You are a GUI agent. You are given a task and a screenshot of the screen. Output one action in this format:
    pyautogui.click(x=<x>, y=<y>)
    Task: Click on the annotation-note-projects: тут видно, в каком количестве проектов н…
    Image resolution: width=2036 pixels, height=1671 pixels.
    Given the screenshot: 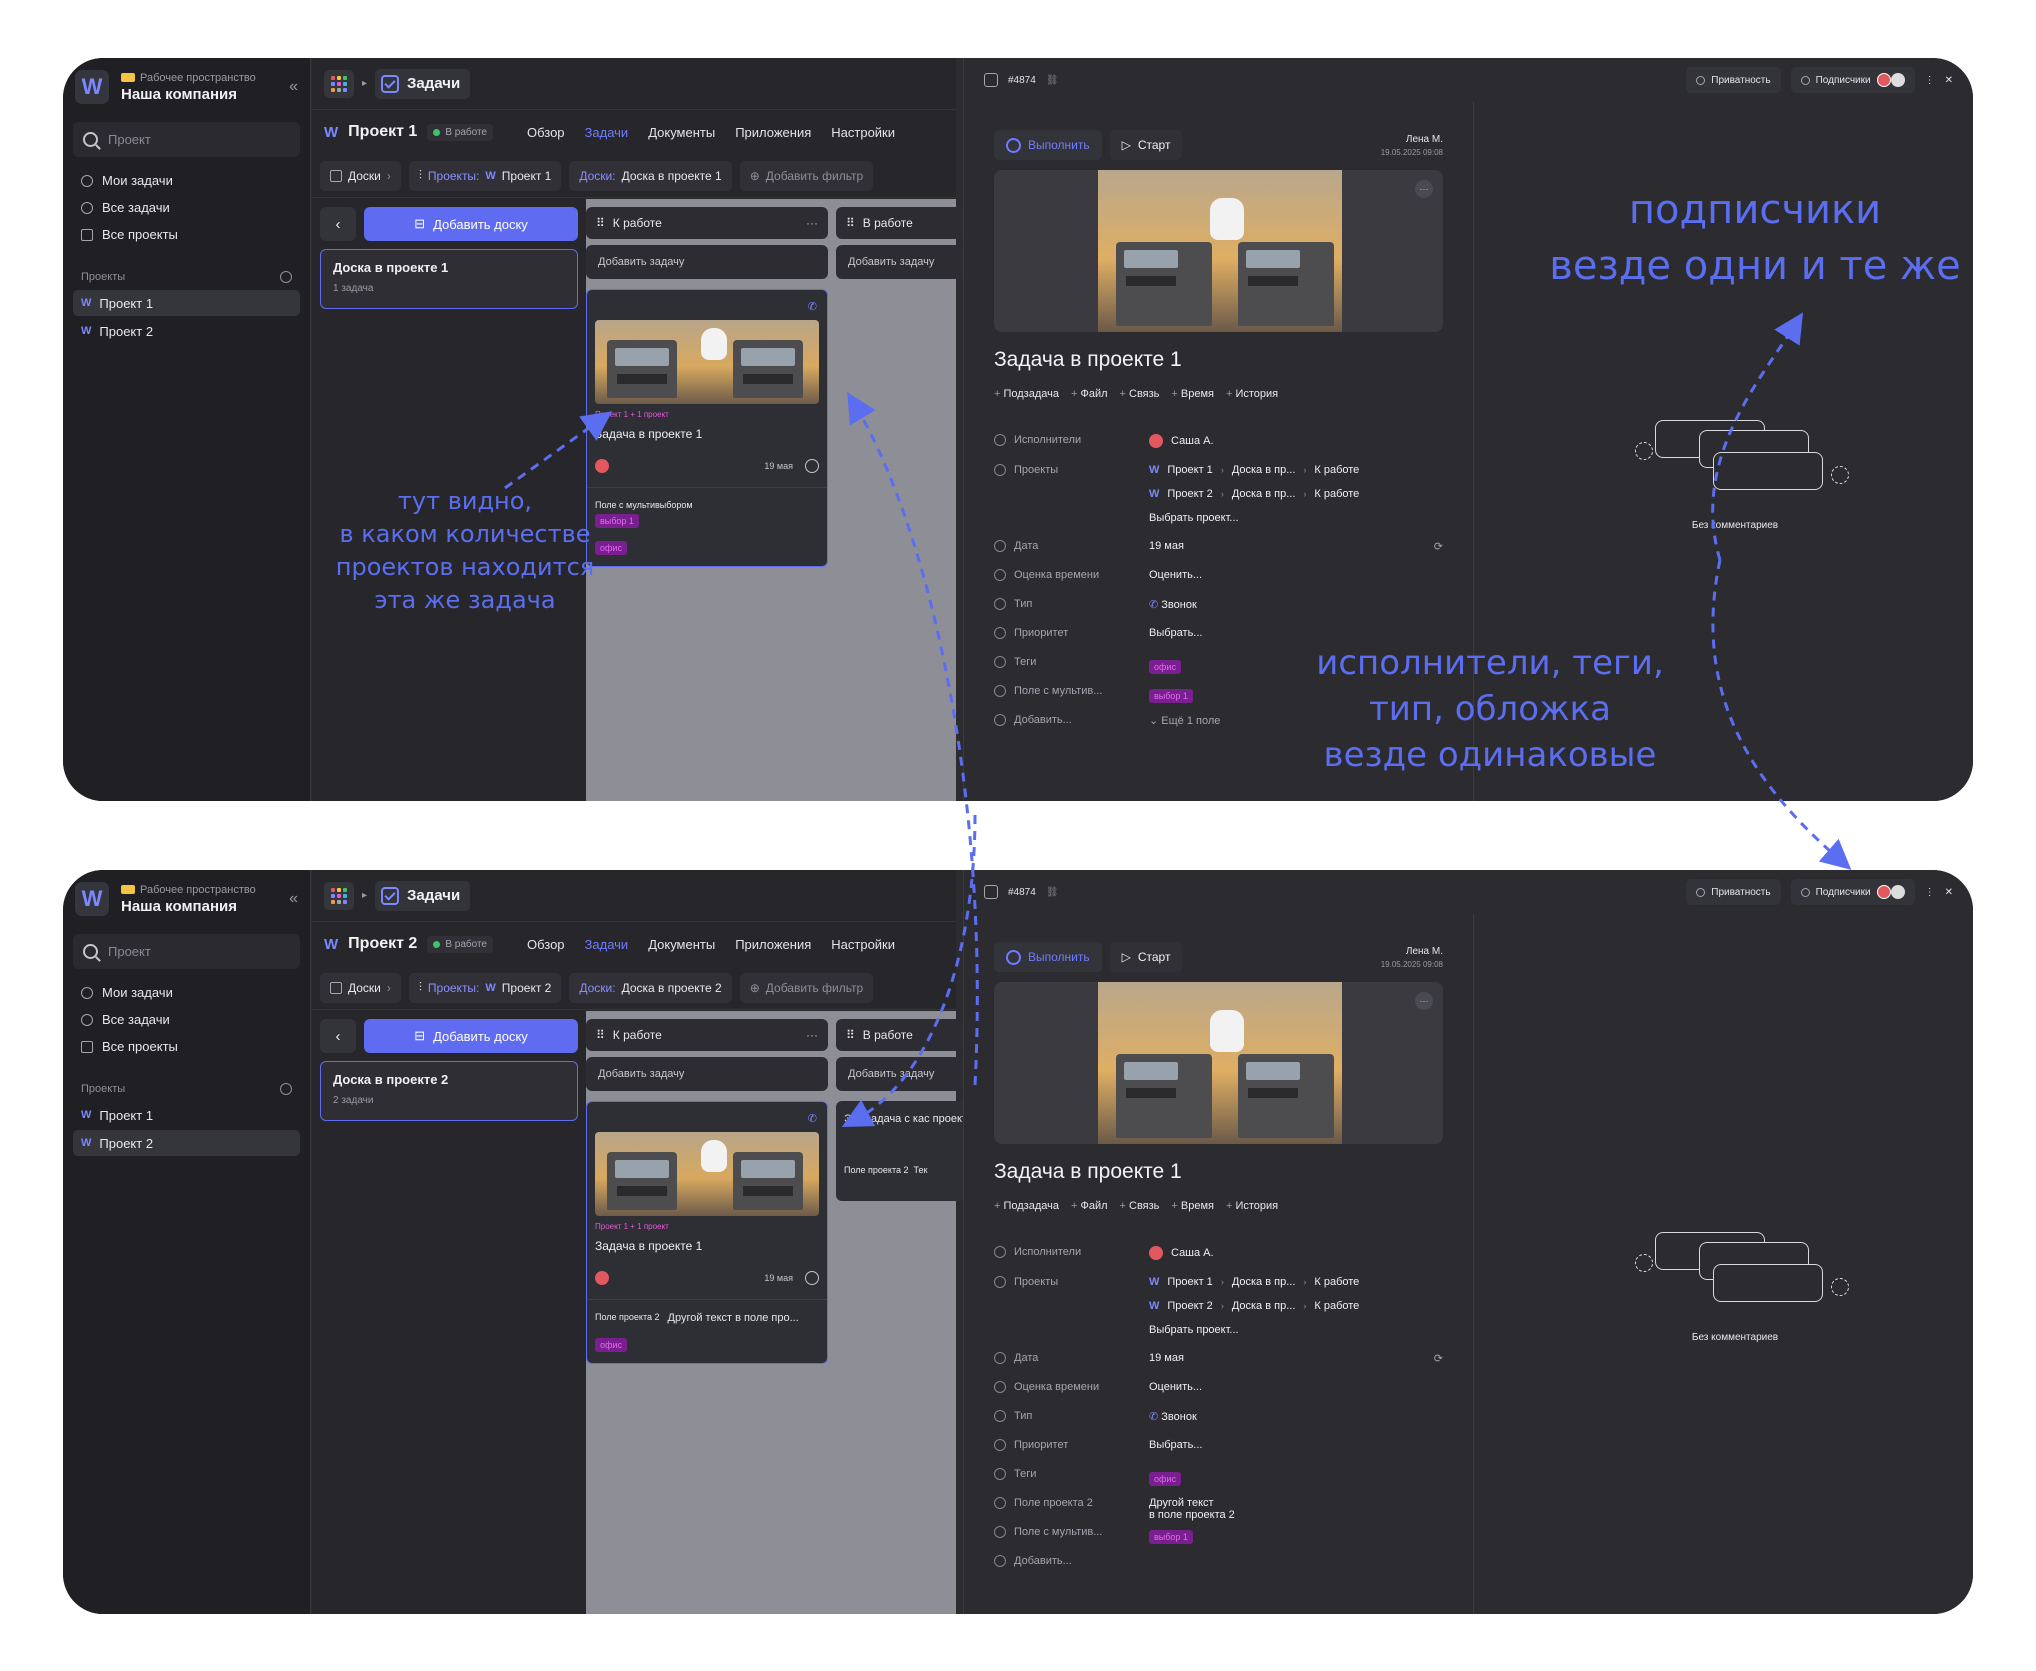 What is the action you would take?
    pyautogui.click(x=465, y=550)
    